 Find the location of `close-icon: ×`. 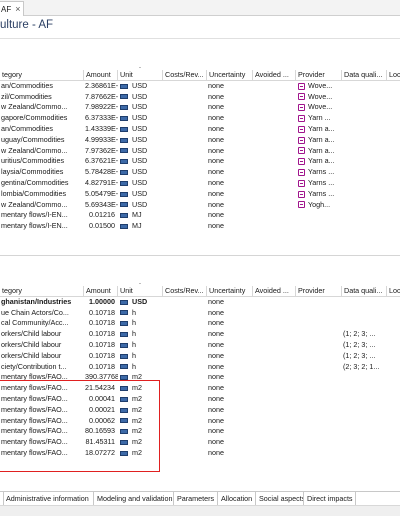

close-icon: × is located at coordinates (17, 9).